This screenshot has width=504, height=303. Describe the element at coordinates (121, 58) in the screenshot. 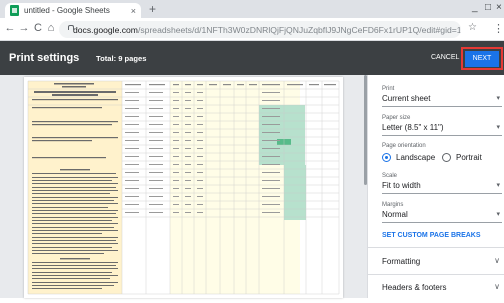

I see `total-pages: Total: 9 pages` at that location.